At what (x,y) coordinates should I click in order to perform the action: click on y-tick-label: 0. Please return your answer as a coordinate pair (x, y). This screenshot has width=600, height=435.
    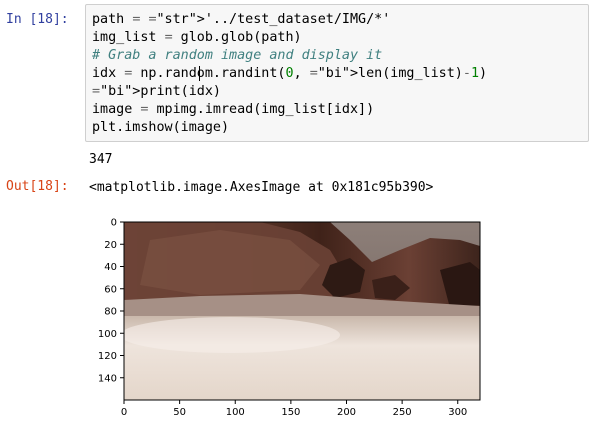
    Looking at the image, I should click on (114, 223).